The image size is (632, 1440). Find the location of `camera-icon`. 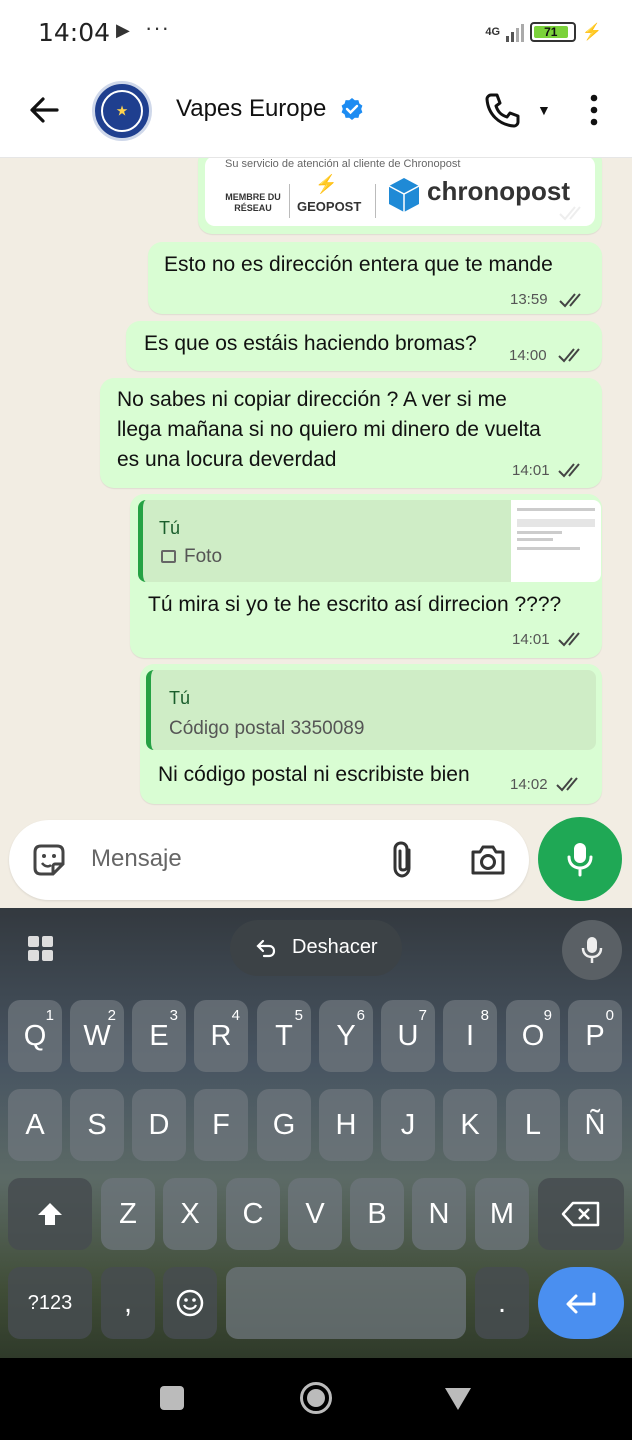

camera-icon is located at coordinates (488, 860).